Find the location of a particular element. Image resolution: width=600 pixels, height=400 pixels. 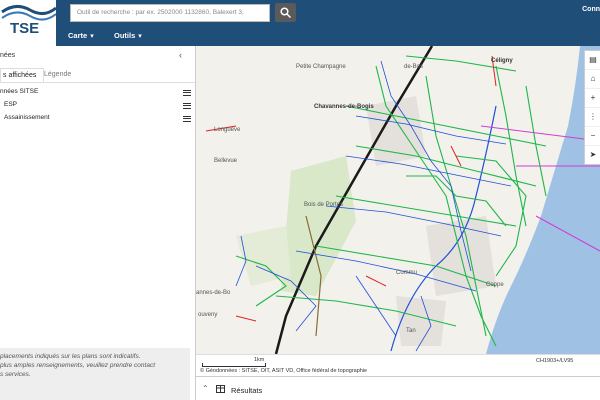

place-label: de-Bos is located at coordinates (413, 67).